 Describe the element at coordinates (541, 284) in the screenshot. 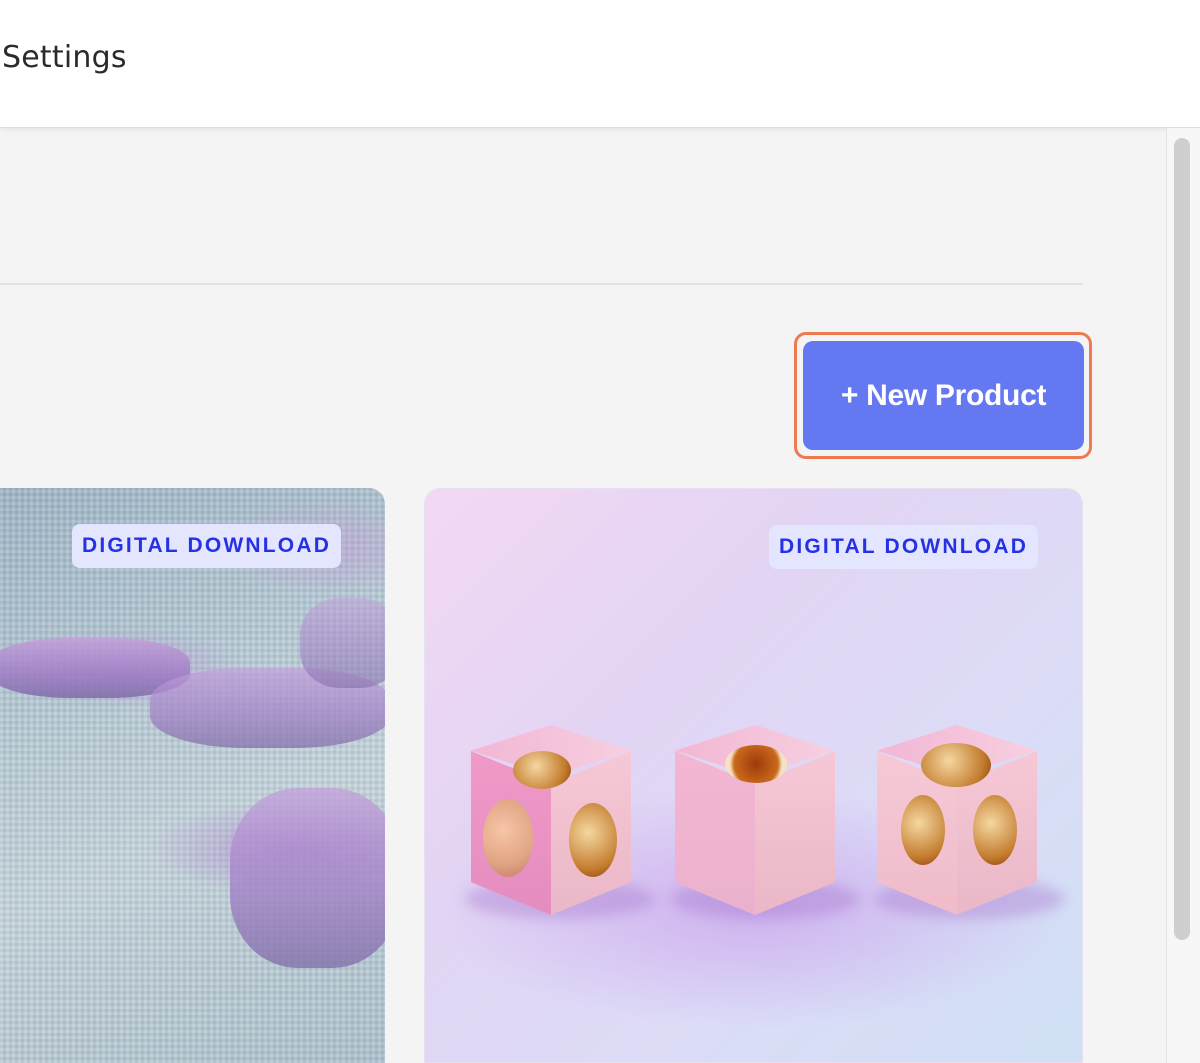

I see `section-divider` at that location.